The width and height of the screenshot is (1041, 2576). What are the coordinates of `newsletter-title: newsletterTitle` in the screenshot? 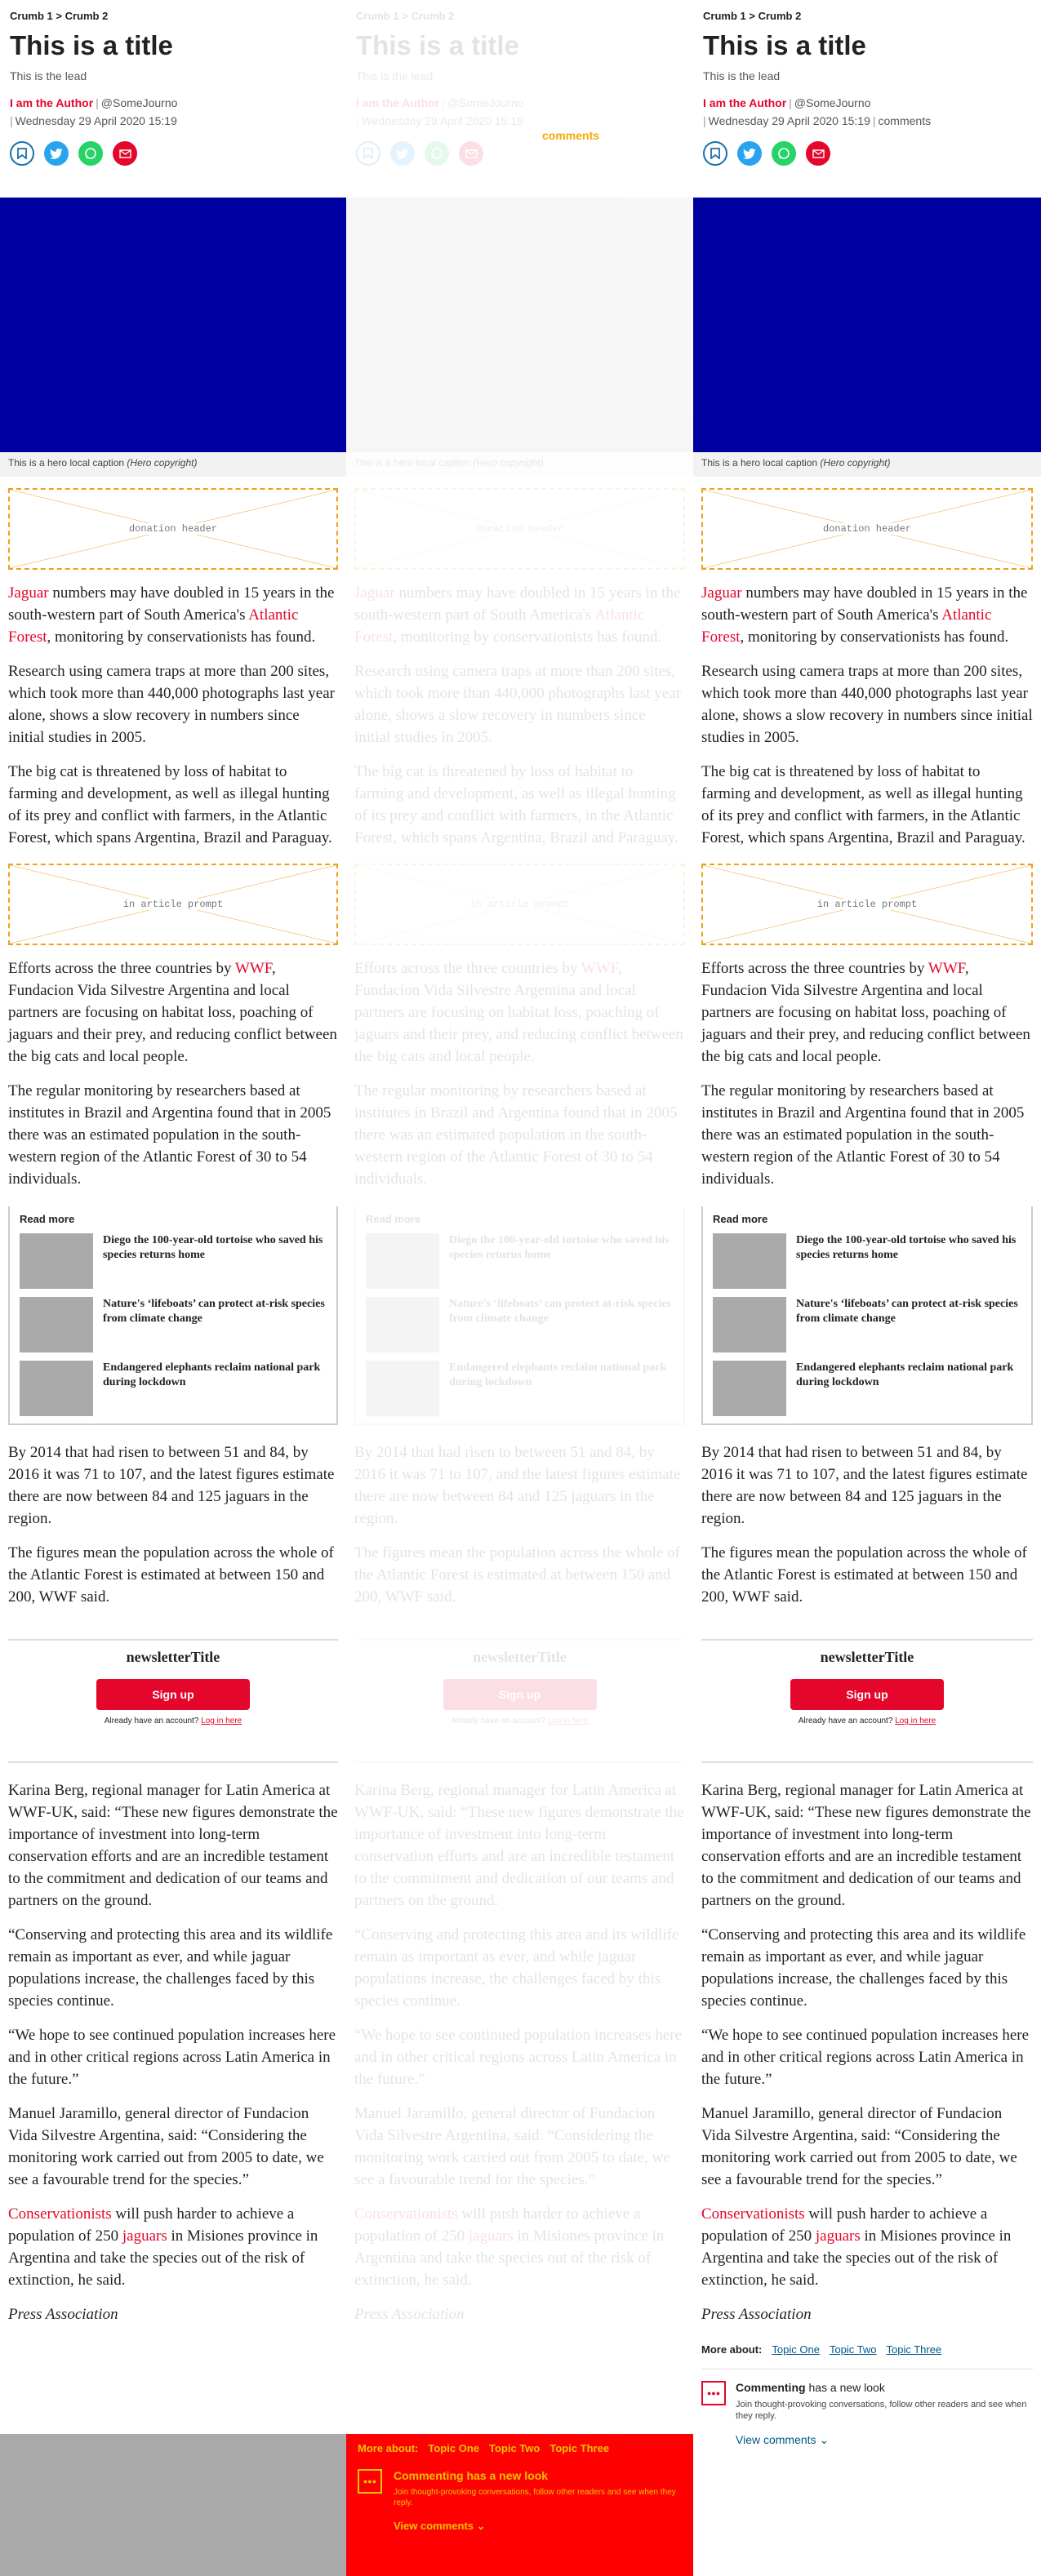 It's located at (520, 1657).